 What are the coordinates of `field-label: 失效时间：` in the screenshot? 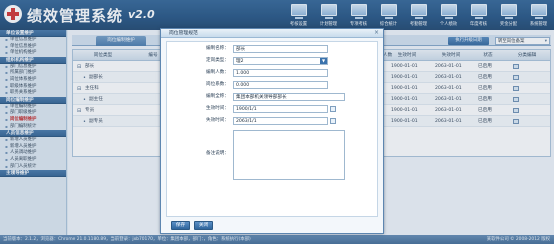 It's located at (217, 120).